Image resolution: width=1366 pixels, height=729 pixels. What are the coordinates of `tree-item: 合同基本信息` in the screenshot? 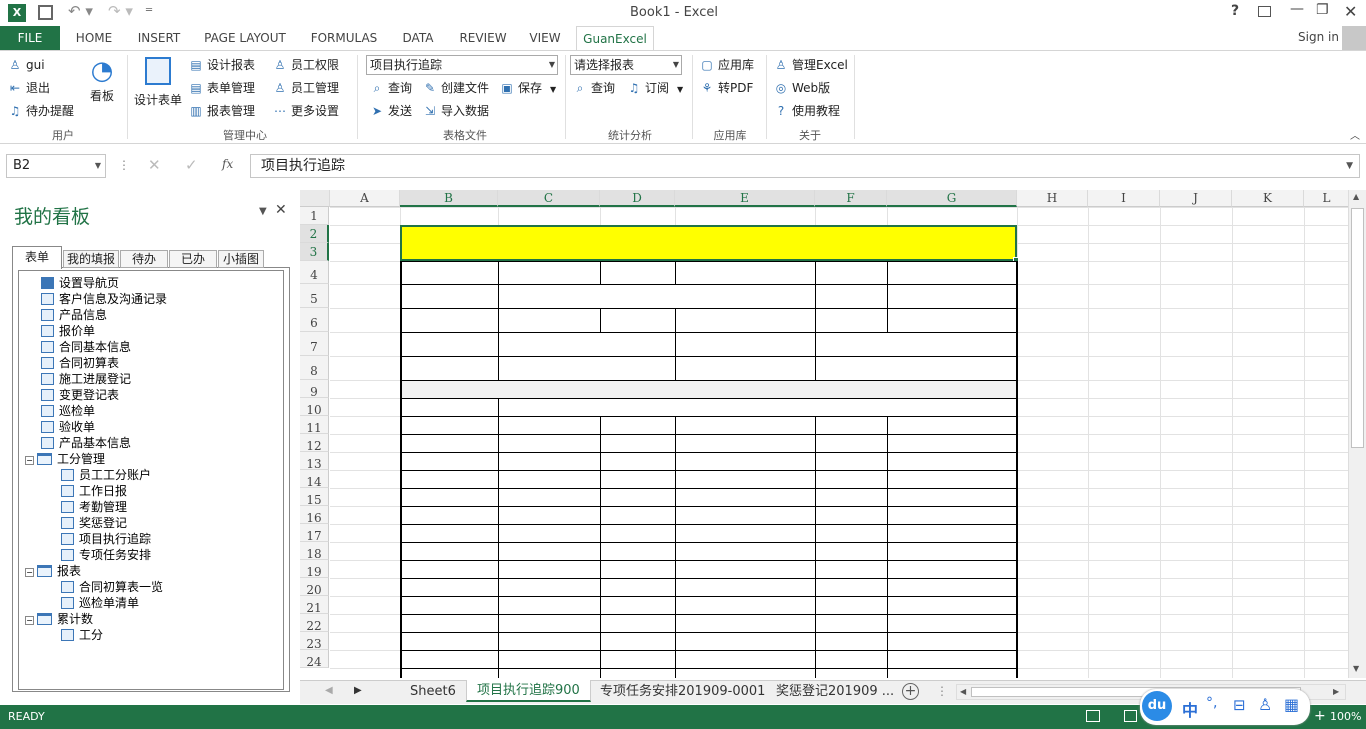 It's located at (86, 347).